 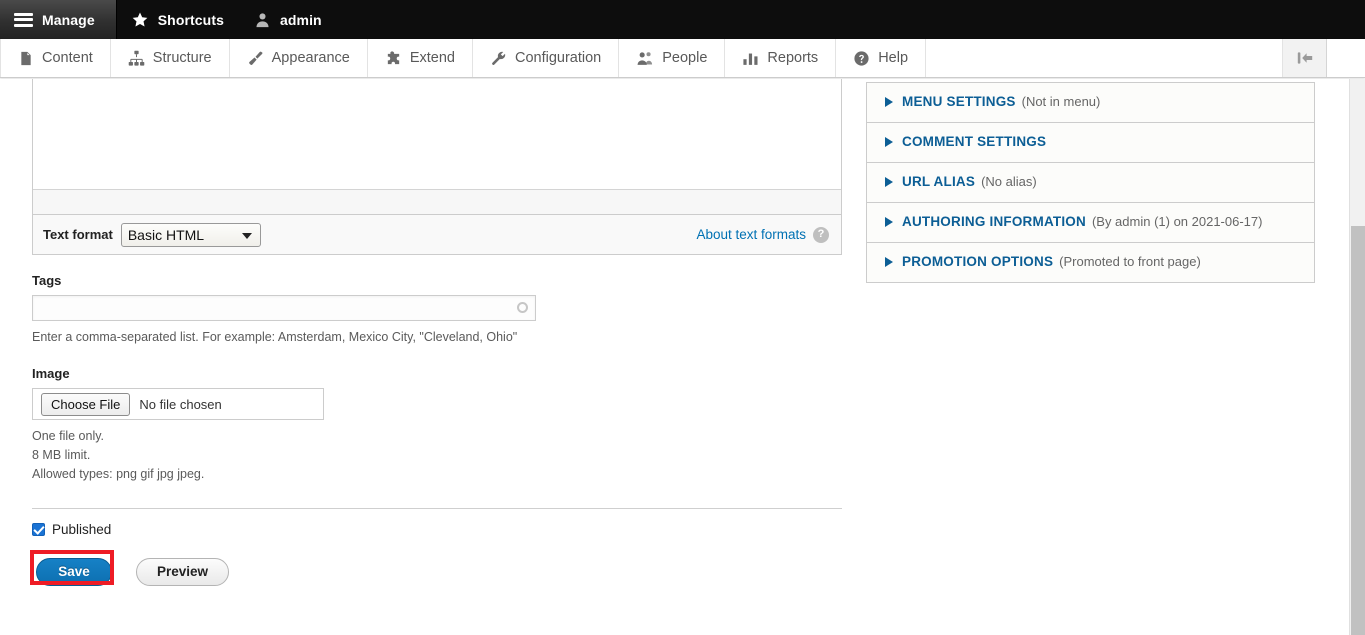 I want to click on toolbar-item-manage-label: Manage, so click(x=68, y=19).